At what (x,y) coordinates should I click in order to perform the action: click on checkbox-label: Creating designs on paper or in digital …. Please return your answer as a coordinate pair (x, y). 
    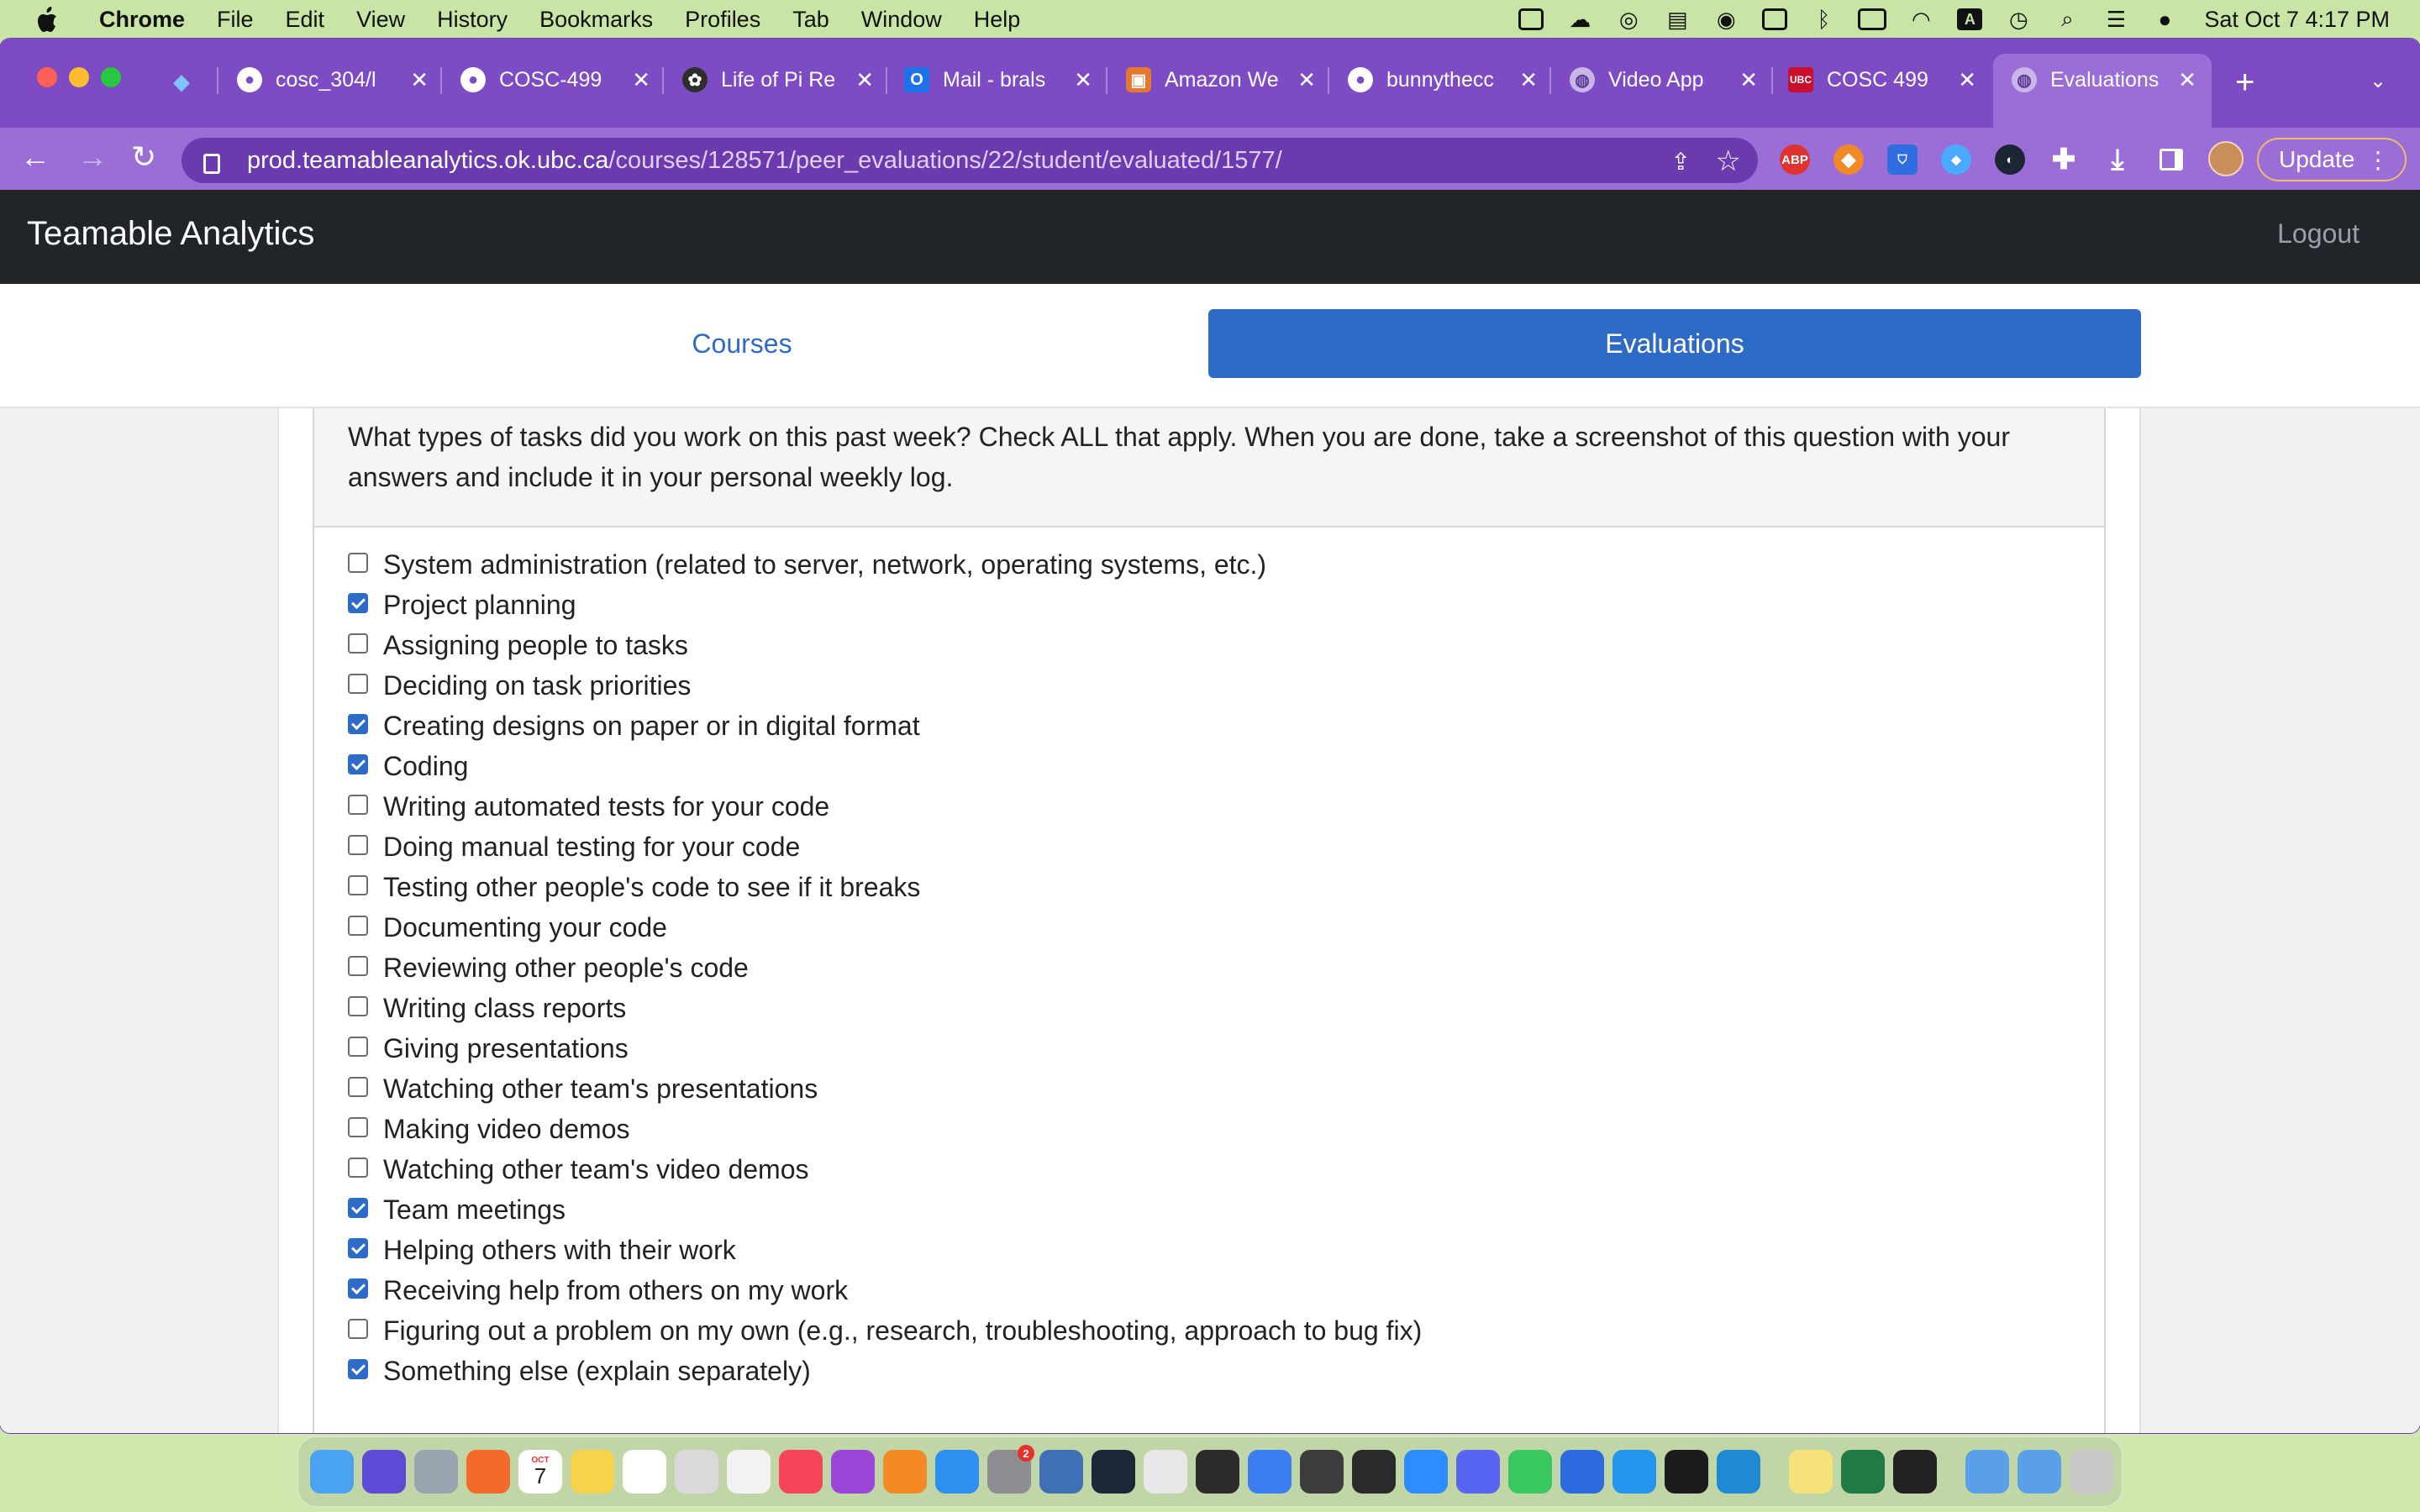
    Looking at the image, I should click on (651, 726).